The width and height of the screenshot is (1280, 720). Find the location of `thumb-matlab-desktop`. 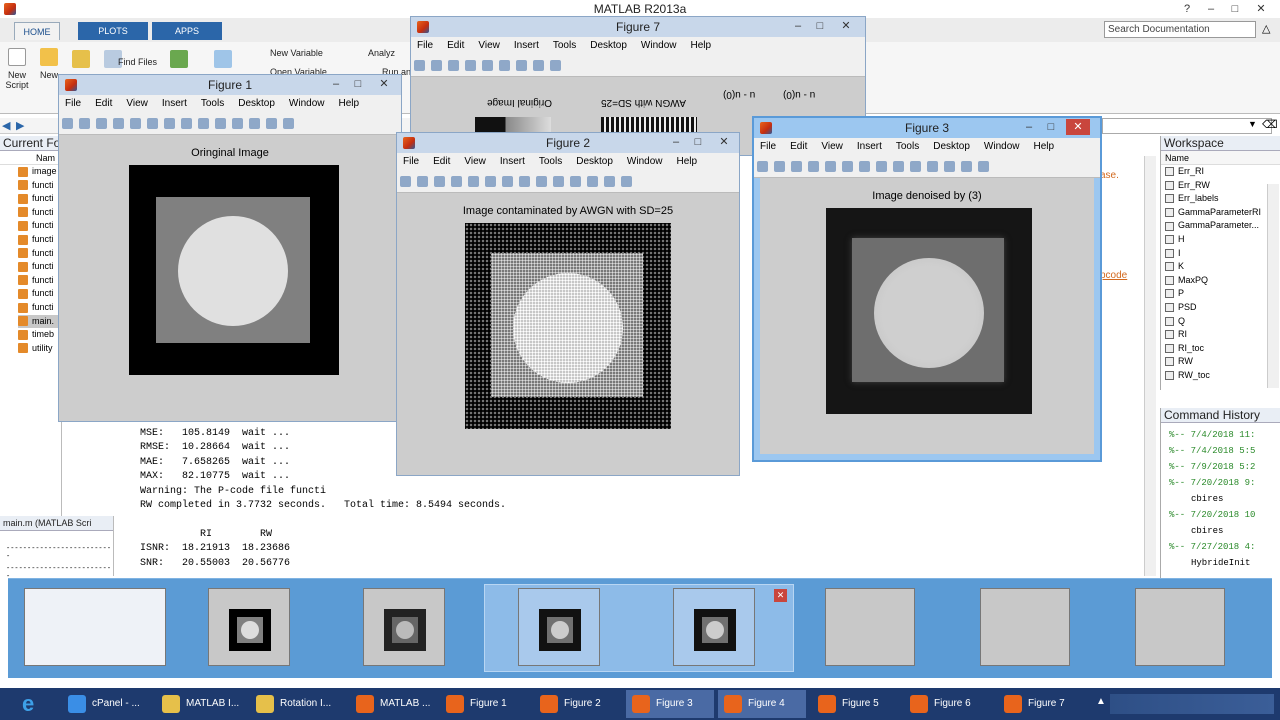

thumb-matlab-desktop is located at coordinates (95, 627).